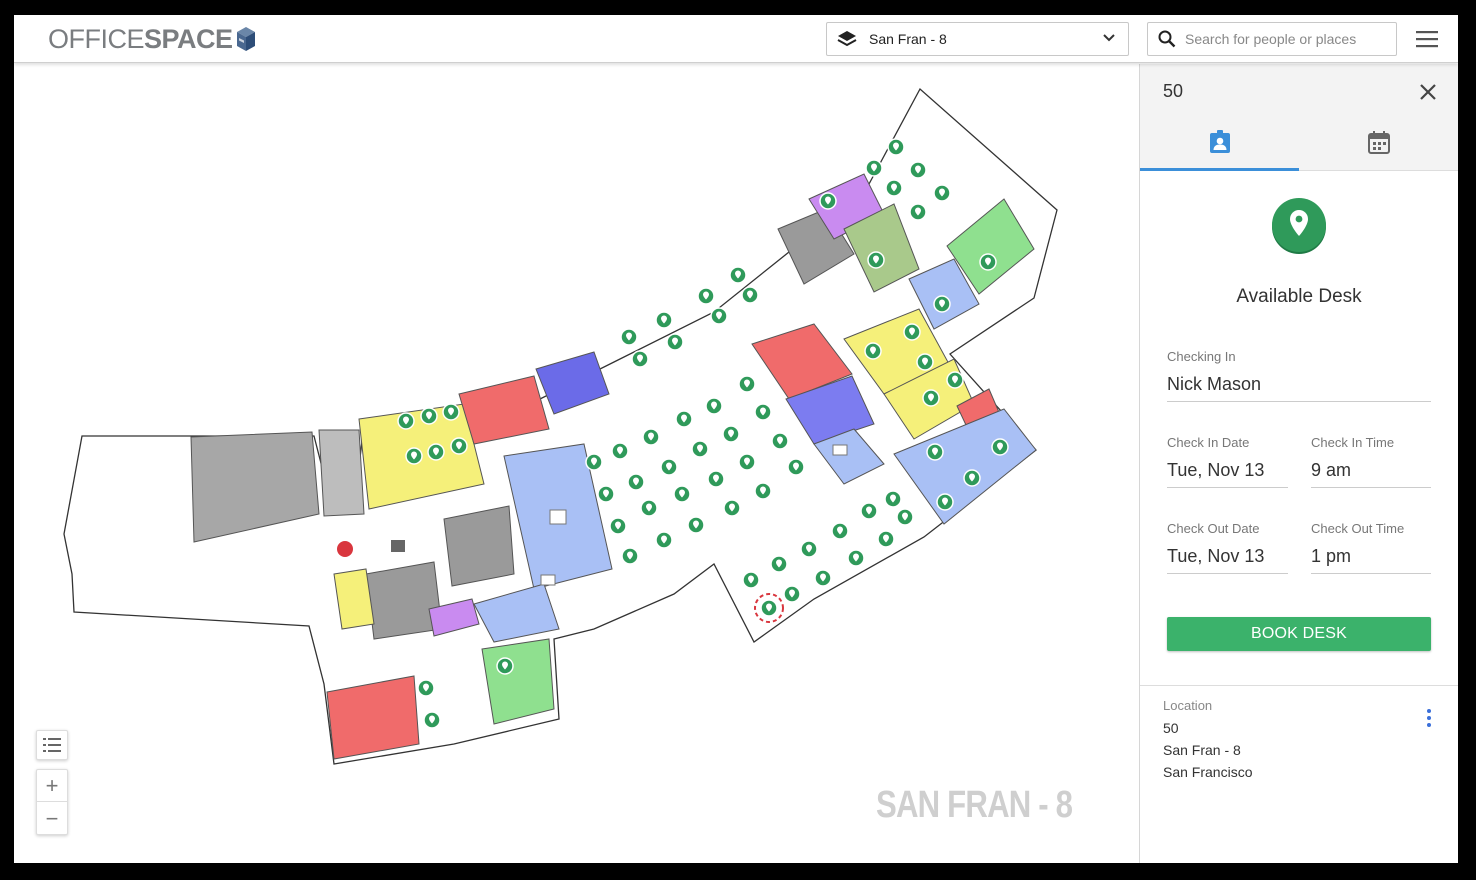  What do you see at coordinates (1188, 705) in the screenshot?
I see `location-label: Location` at bounding box center [1188, 705].